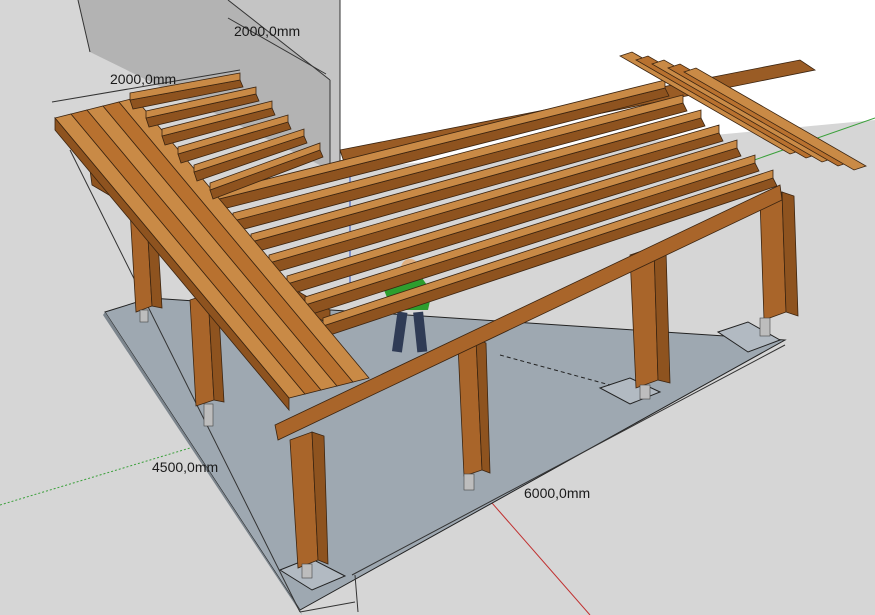 Image resolution: width=875 pixels, height=615 pixels. I want to click on post, so click(779, 264).